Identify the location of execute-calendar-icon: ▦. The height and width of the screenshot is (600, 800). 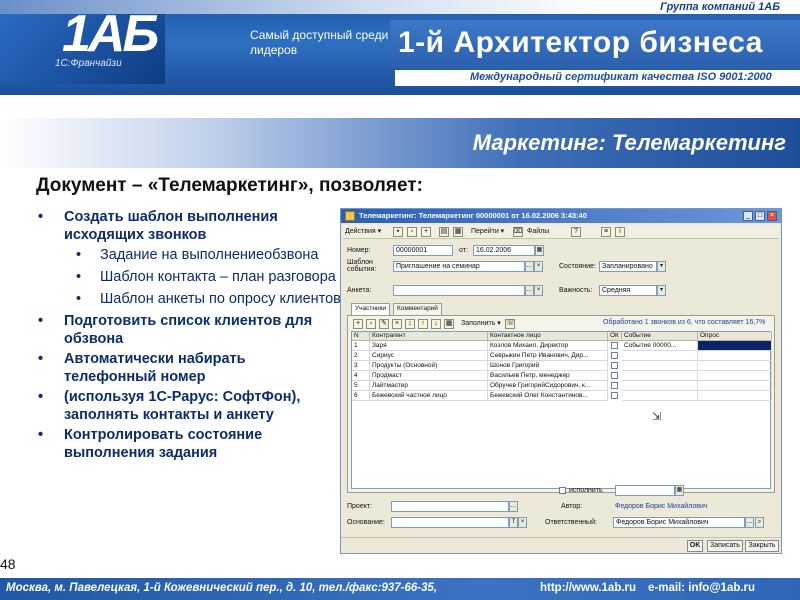
(679, 490).